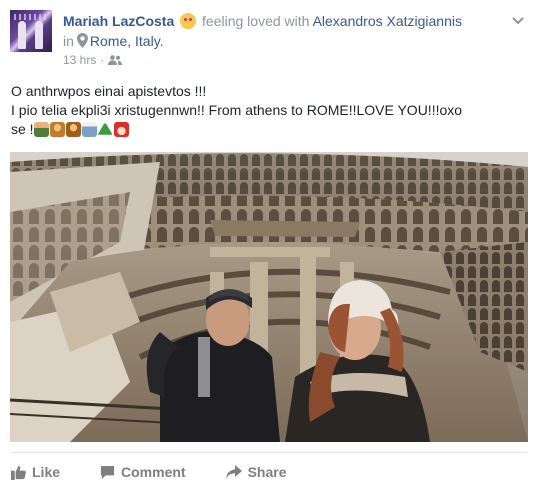 The image size is (538, 488). I want to click on comment-button: Comment, so click(143, 472).